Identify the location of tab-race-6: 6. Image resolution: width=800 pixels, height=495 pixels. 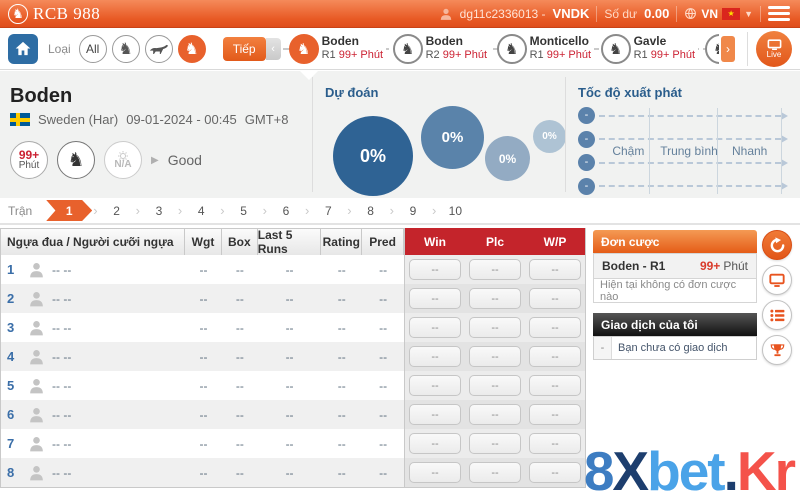
(286, 210).